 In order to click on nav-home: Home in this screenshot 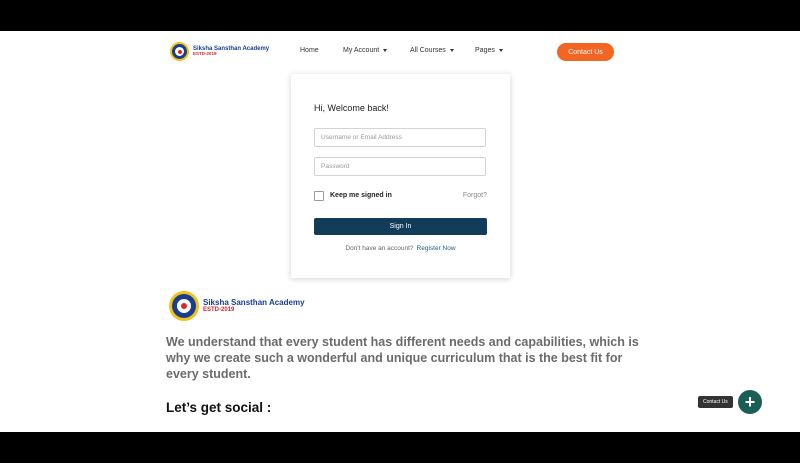, I will do `click(309, 50)`.